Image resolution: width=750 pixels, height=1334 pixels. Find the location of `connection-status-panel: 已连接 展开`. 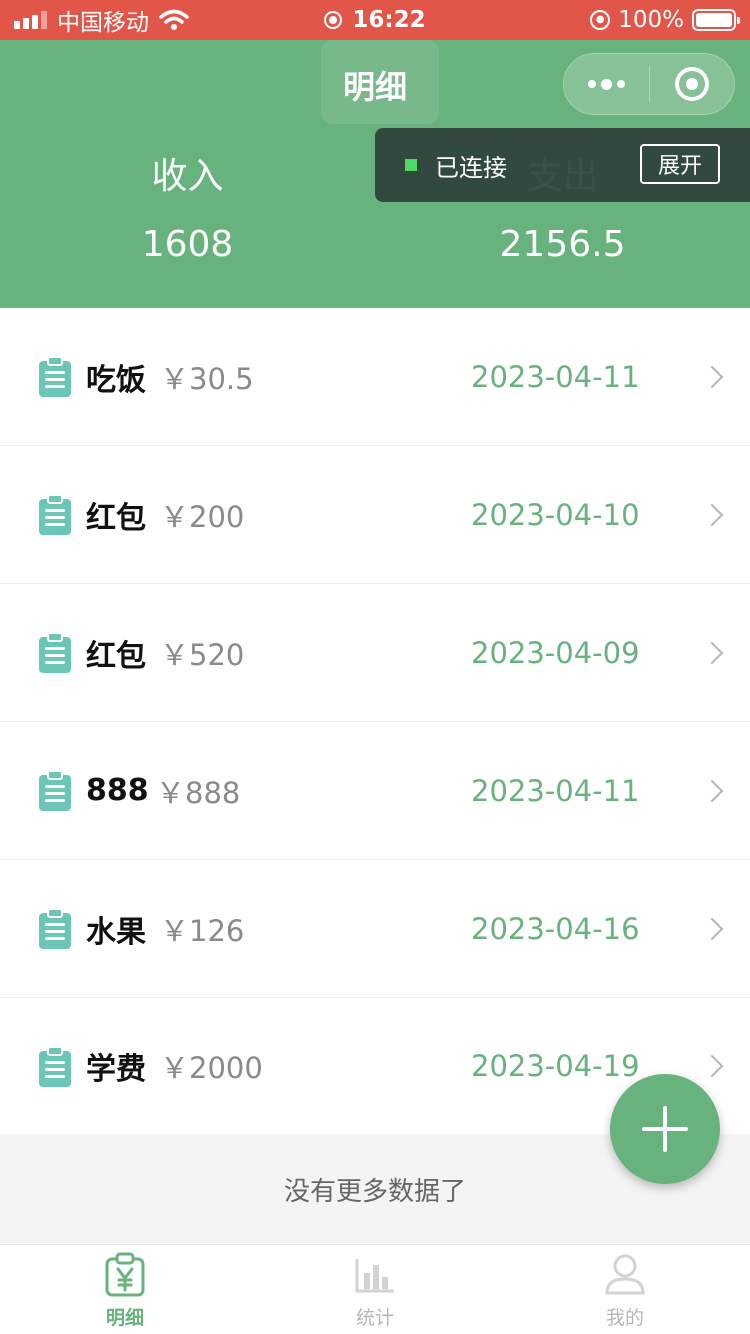

connection-status-panel: 已连接 展开 is located at coordinates (562, 165).